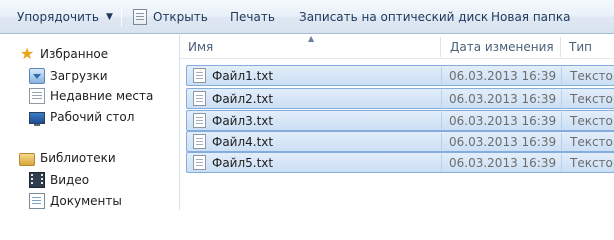 The width and height of the screenshot is (614, 240). Describe the element at coordinates (70, 180) in the screenshot. I see `nav-item-label: Видео` at that location.